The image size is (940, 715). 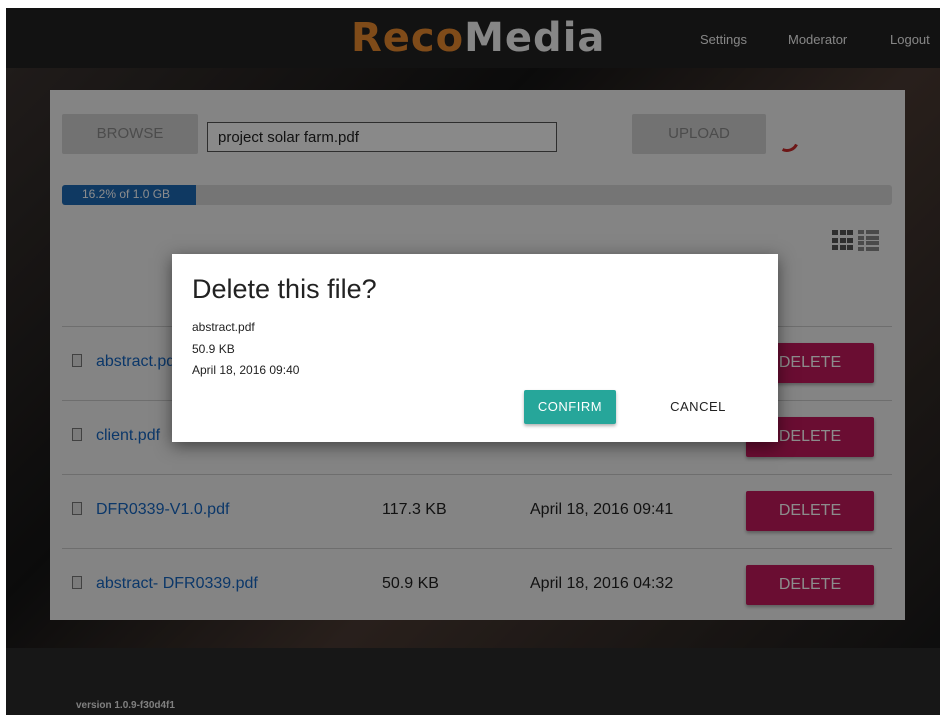 I want to click on cancel-button: CANCEL, so click(x=698, y=407).